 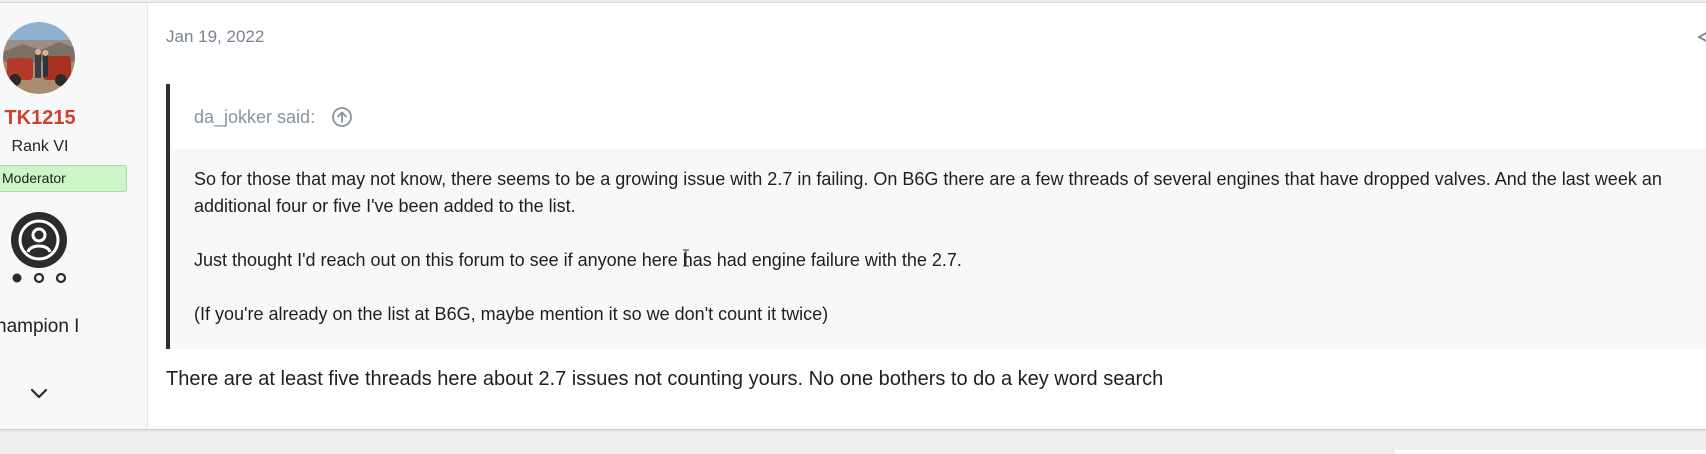 I want to click on moderator-badge: Moderator, so click(x=63, y=178).